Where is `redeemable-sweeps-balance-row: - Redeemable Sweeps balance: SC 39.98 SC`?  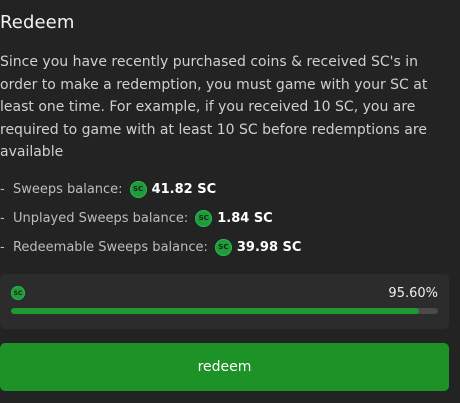
redeemable-sweeps-balance-row: - Redeemable Sweeps balance: SC 39.98 SC is located at coordinates (150, 247).